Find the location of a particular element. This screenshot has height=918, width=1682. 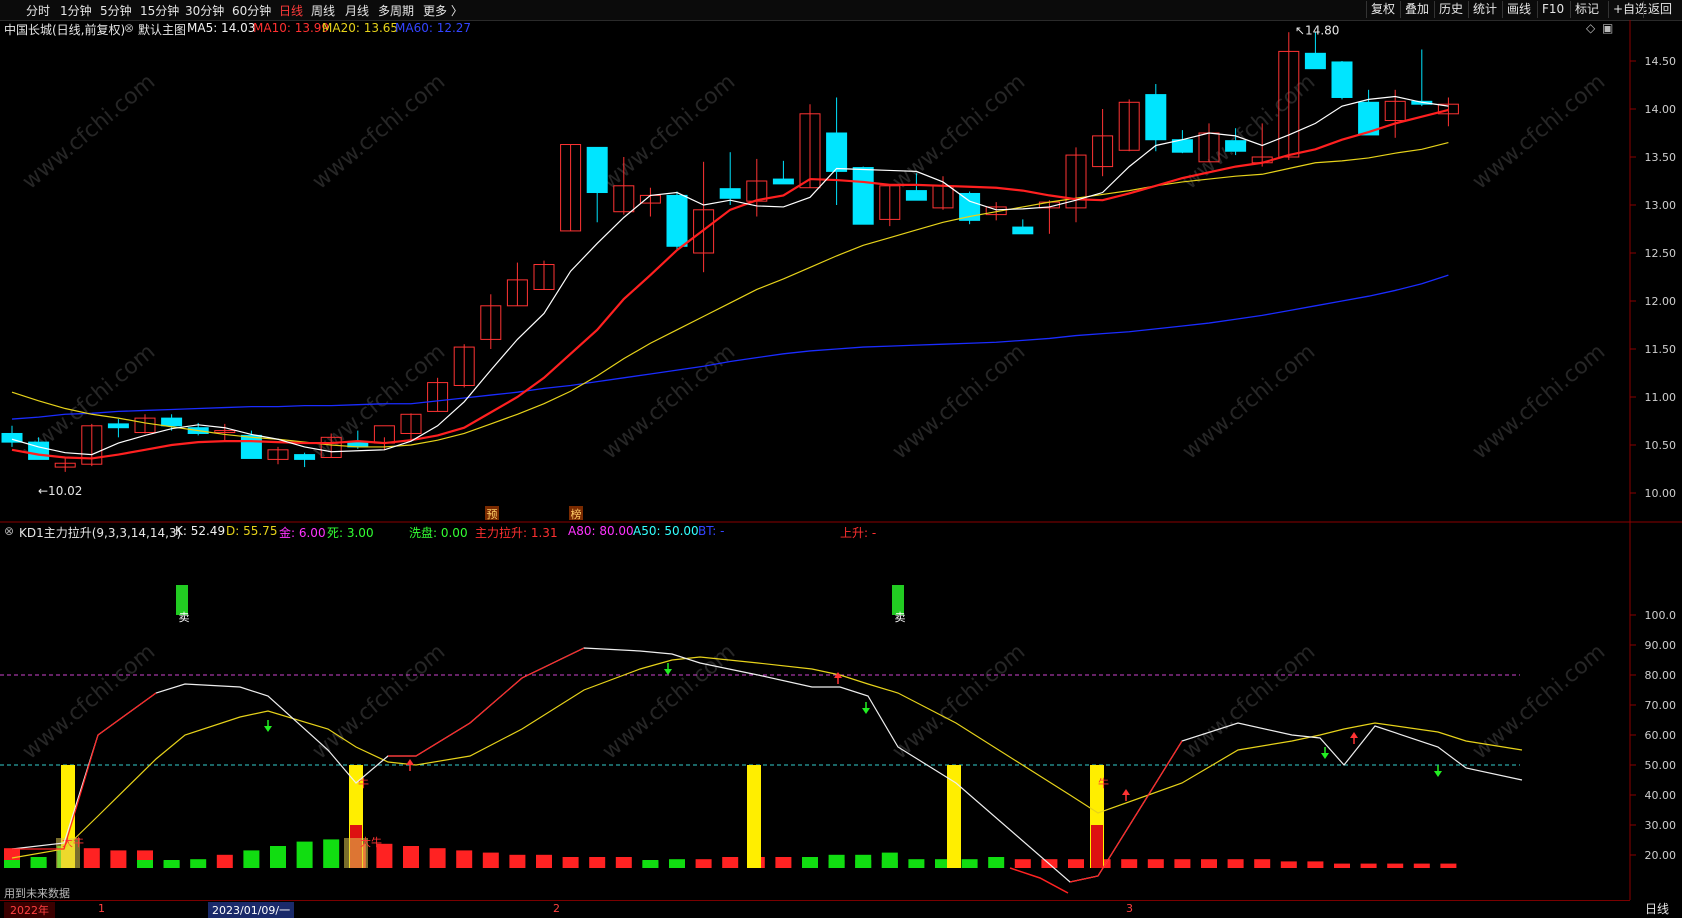

ind-tick-label: 90.00 is located at coordinates (1661, 645).